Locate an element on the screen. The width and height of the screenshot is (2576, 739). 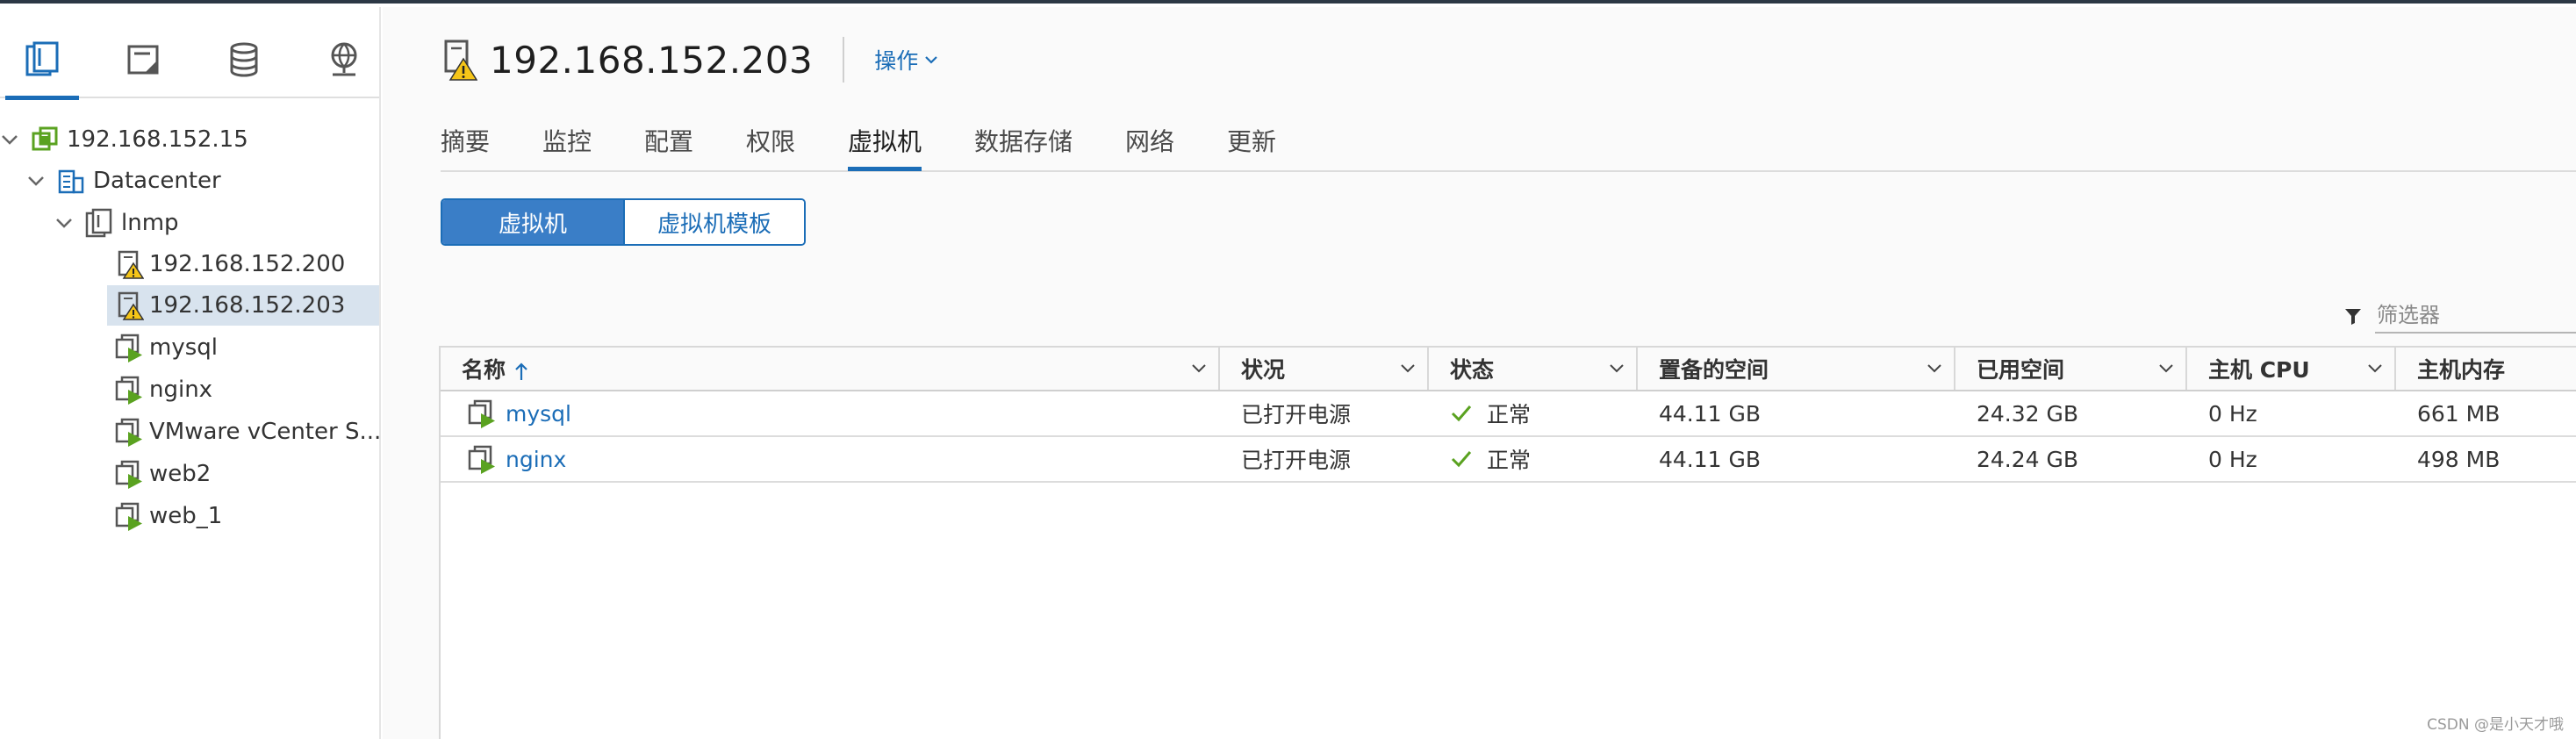
tree-item-label: lnmp is located at coordinates (150, 223).